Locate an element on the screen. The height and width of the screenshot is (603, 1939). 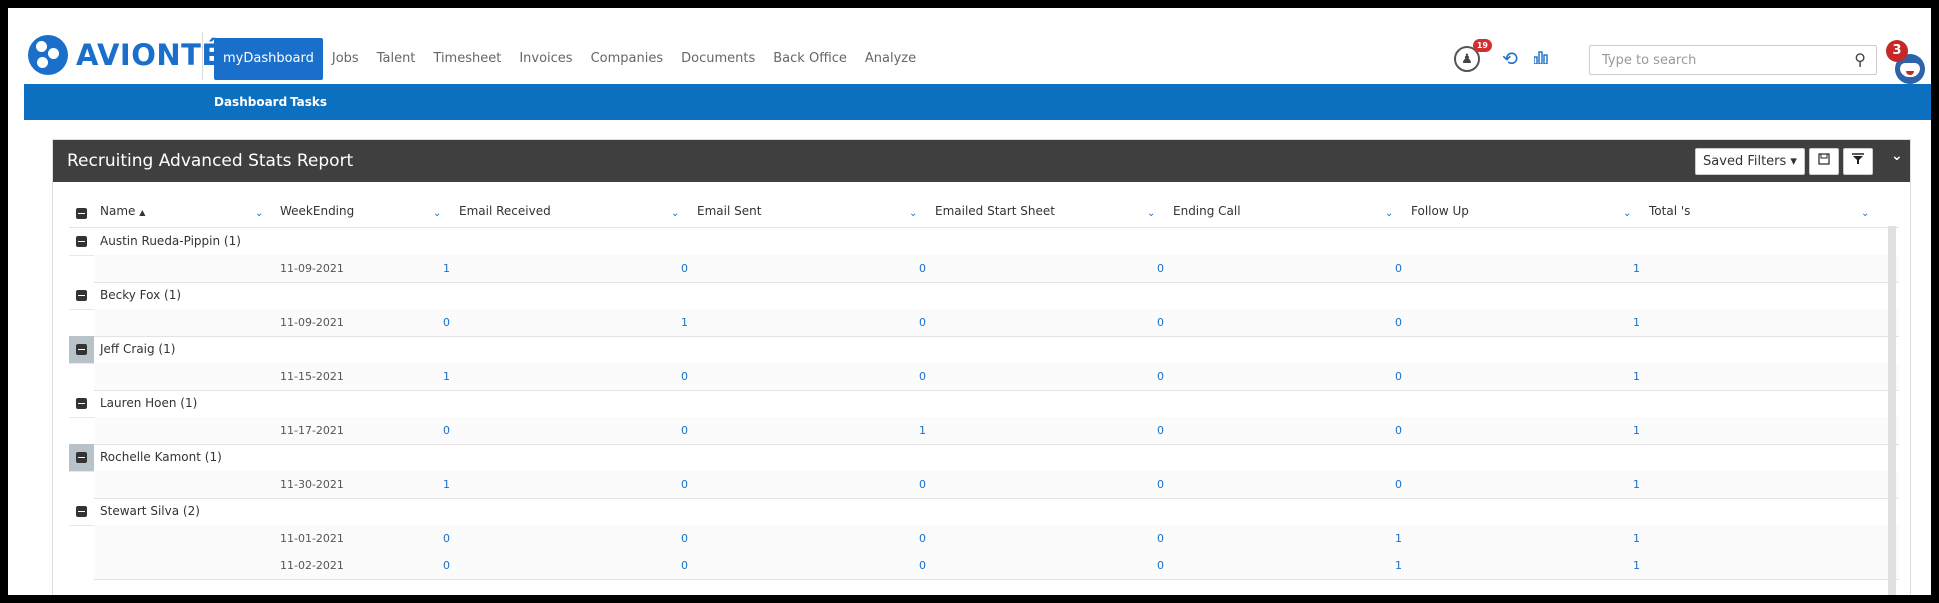
group-row: Jeff Craig (1) is located at coordinates (984, 350).